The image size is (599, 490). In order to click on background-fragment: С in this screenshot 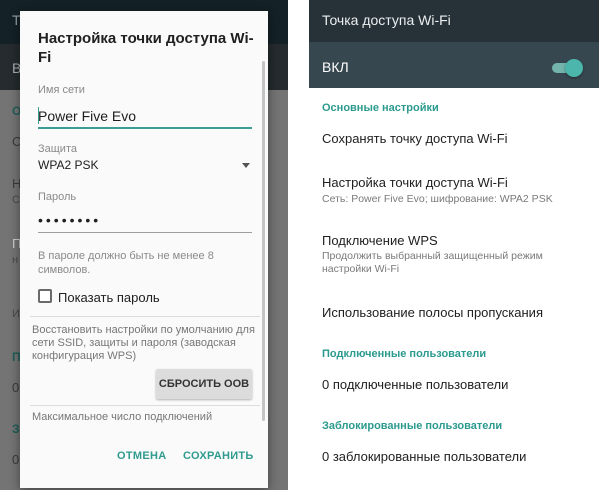, I will do `click(16, 200)`.